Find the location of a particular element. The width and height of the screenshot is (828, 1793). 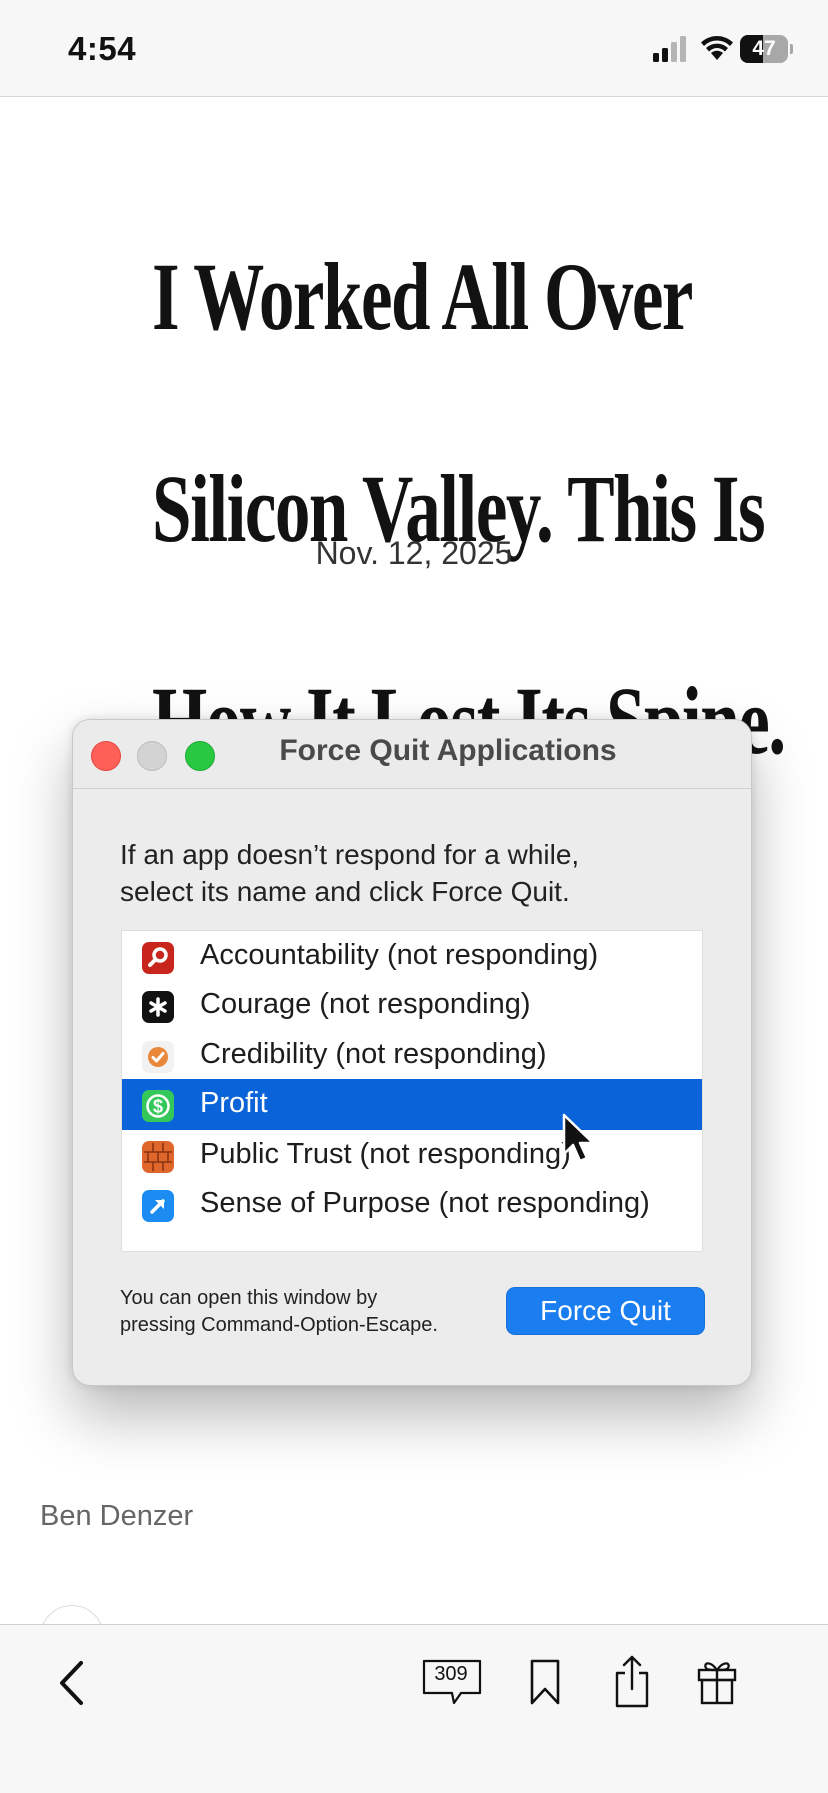

app-list-row: Credibility (not responding) is located at coordinates (412, 1055).